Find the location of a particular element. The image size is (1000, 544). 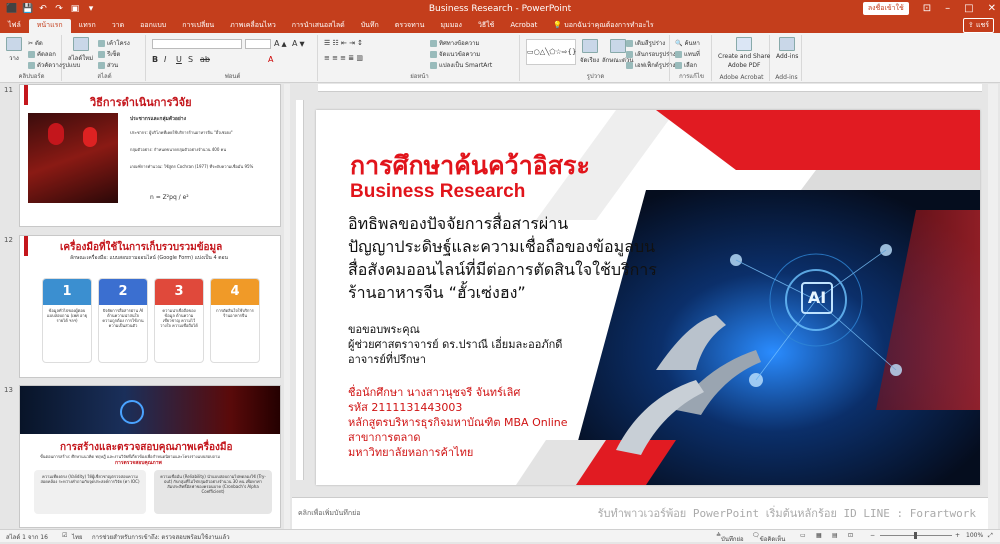

thumbnail-number: 13 is located at coordinates (8, 390).